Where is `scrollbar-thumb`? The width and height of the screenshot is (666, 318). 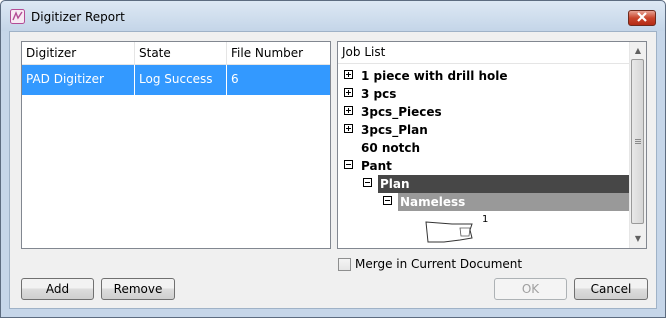
scrollbar-thumb is located at coordinates (637, 141).